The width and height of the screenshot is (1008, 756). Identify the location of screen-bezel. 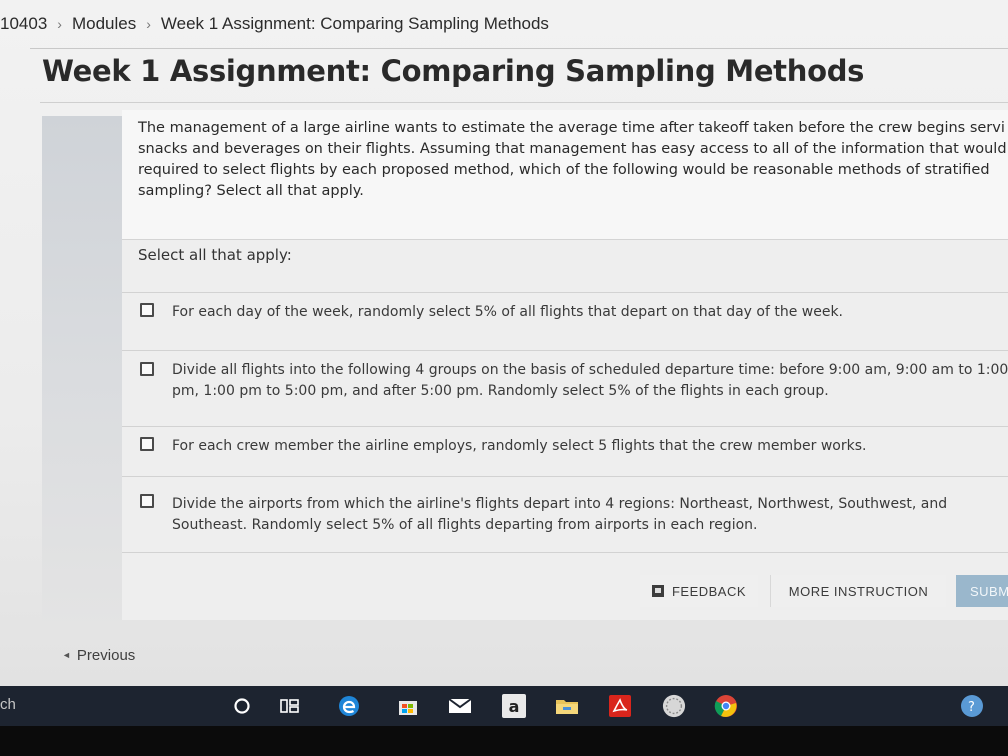
(504, 741).